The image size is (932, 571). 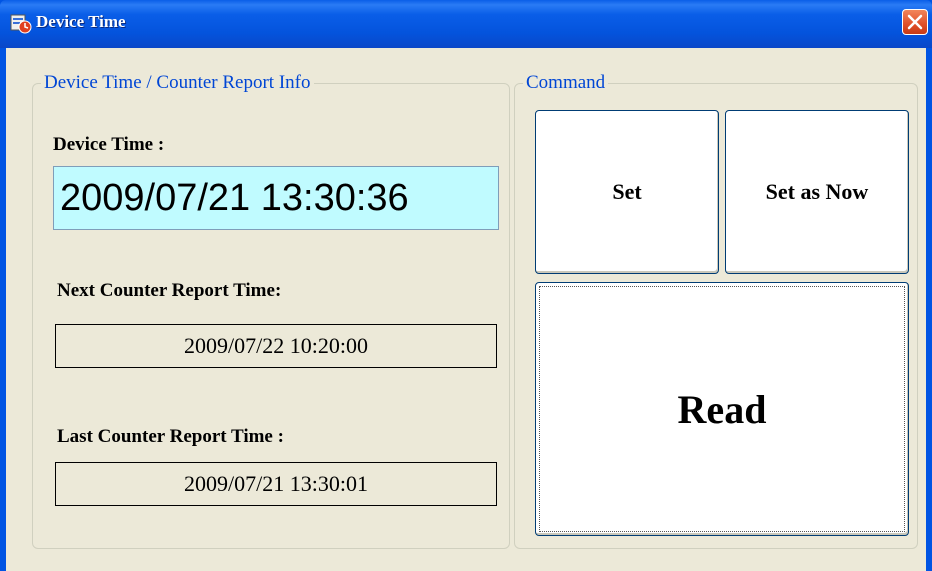 I want to click on info-group-title: Device Time / Counter Report Info, so click(x=177, y=83).